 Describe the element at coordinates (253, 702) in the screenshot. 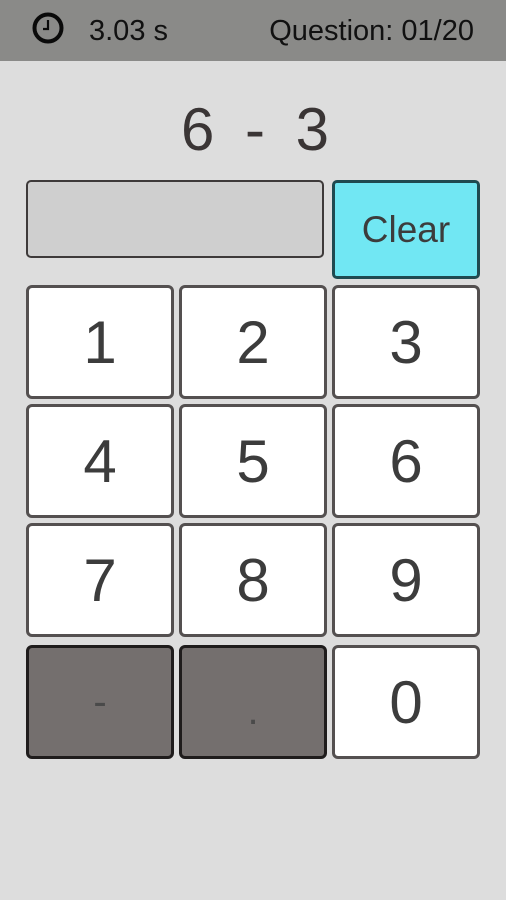

I see `key-decimal: .` at that location.